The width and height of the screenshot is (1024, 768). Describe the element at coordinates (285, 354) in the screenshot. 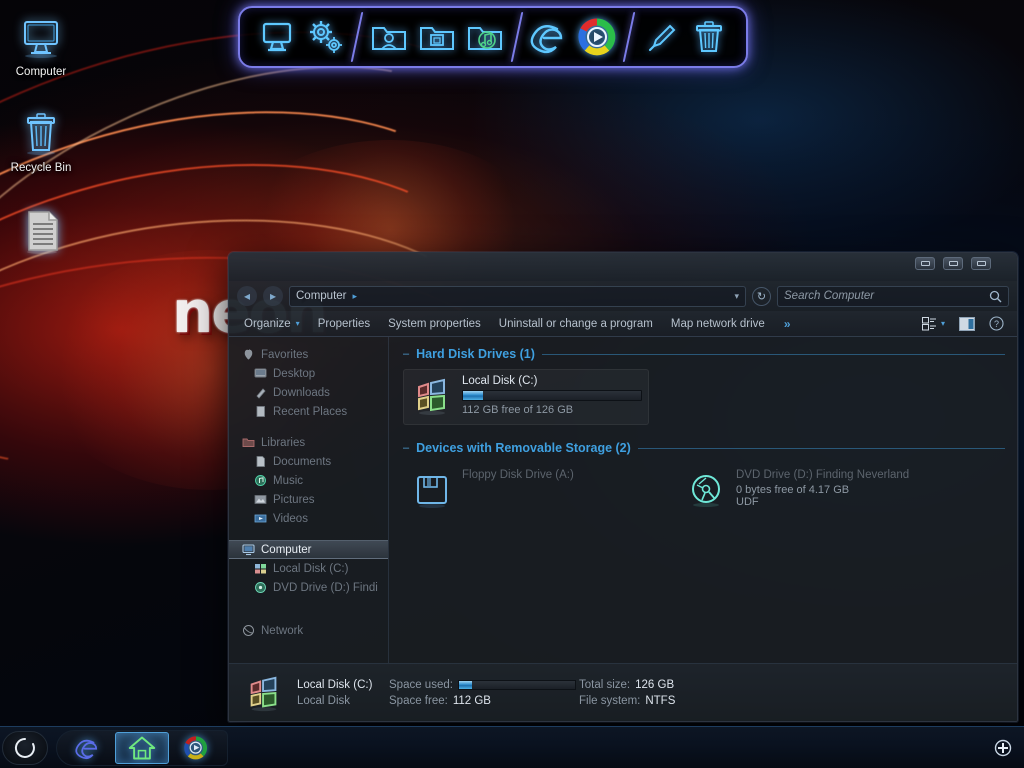

I see `sidebar-label: Favorites` at that location.